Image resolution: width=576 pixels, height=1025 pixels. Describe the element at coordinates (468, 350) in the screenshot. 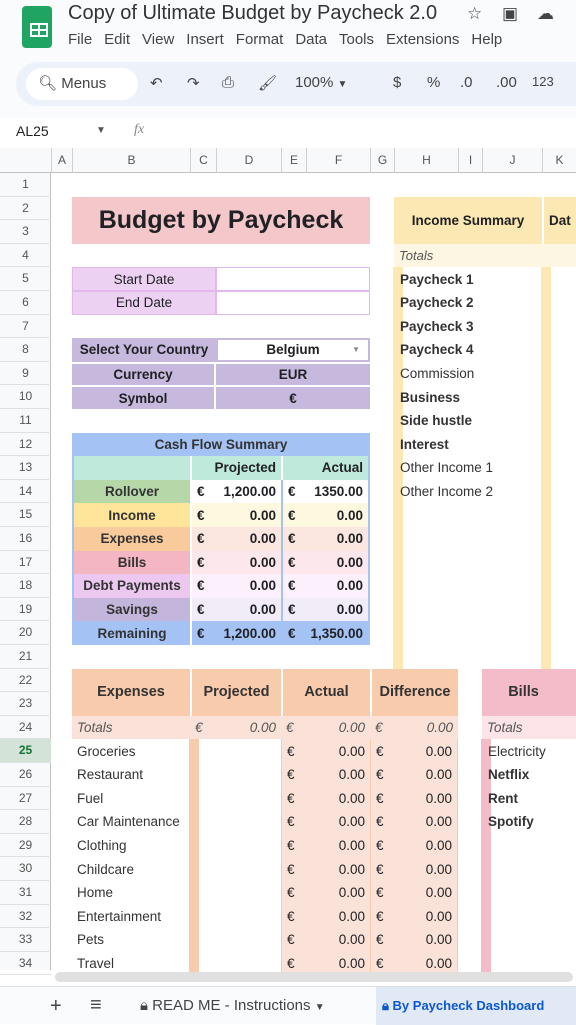

I see `income-item: Paycheck 4` at that location.